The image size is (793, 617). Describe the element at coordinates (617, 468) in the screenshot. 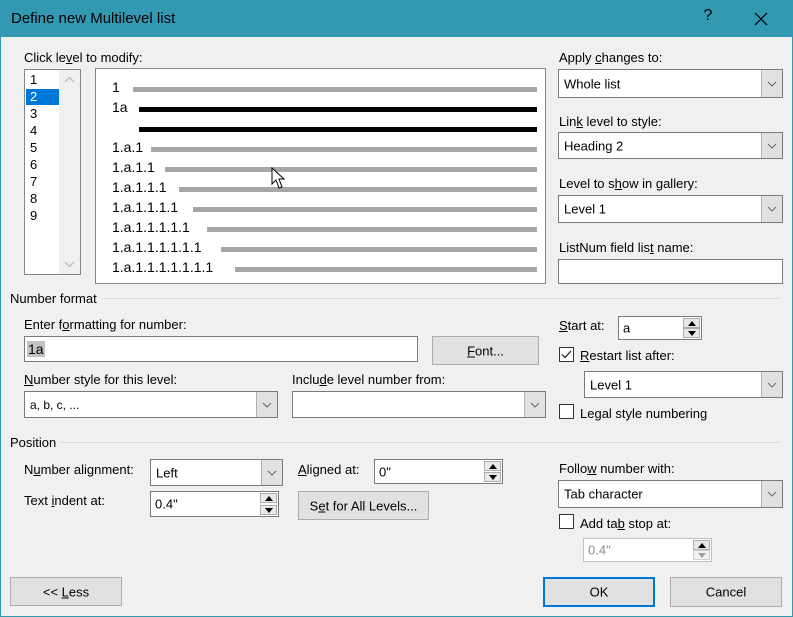

I see `follow-number-label: Follow number with:` at that location.